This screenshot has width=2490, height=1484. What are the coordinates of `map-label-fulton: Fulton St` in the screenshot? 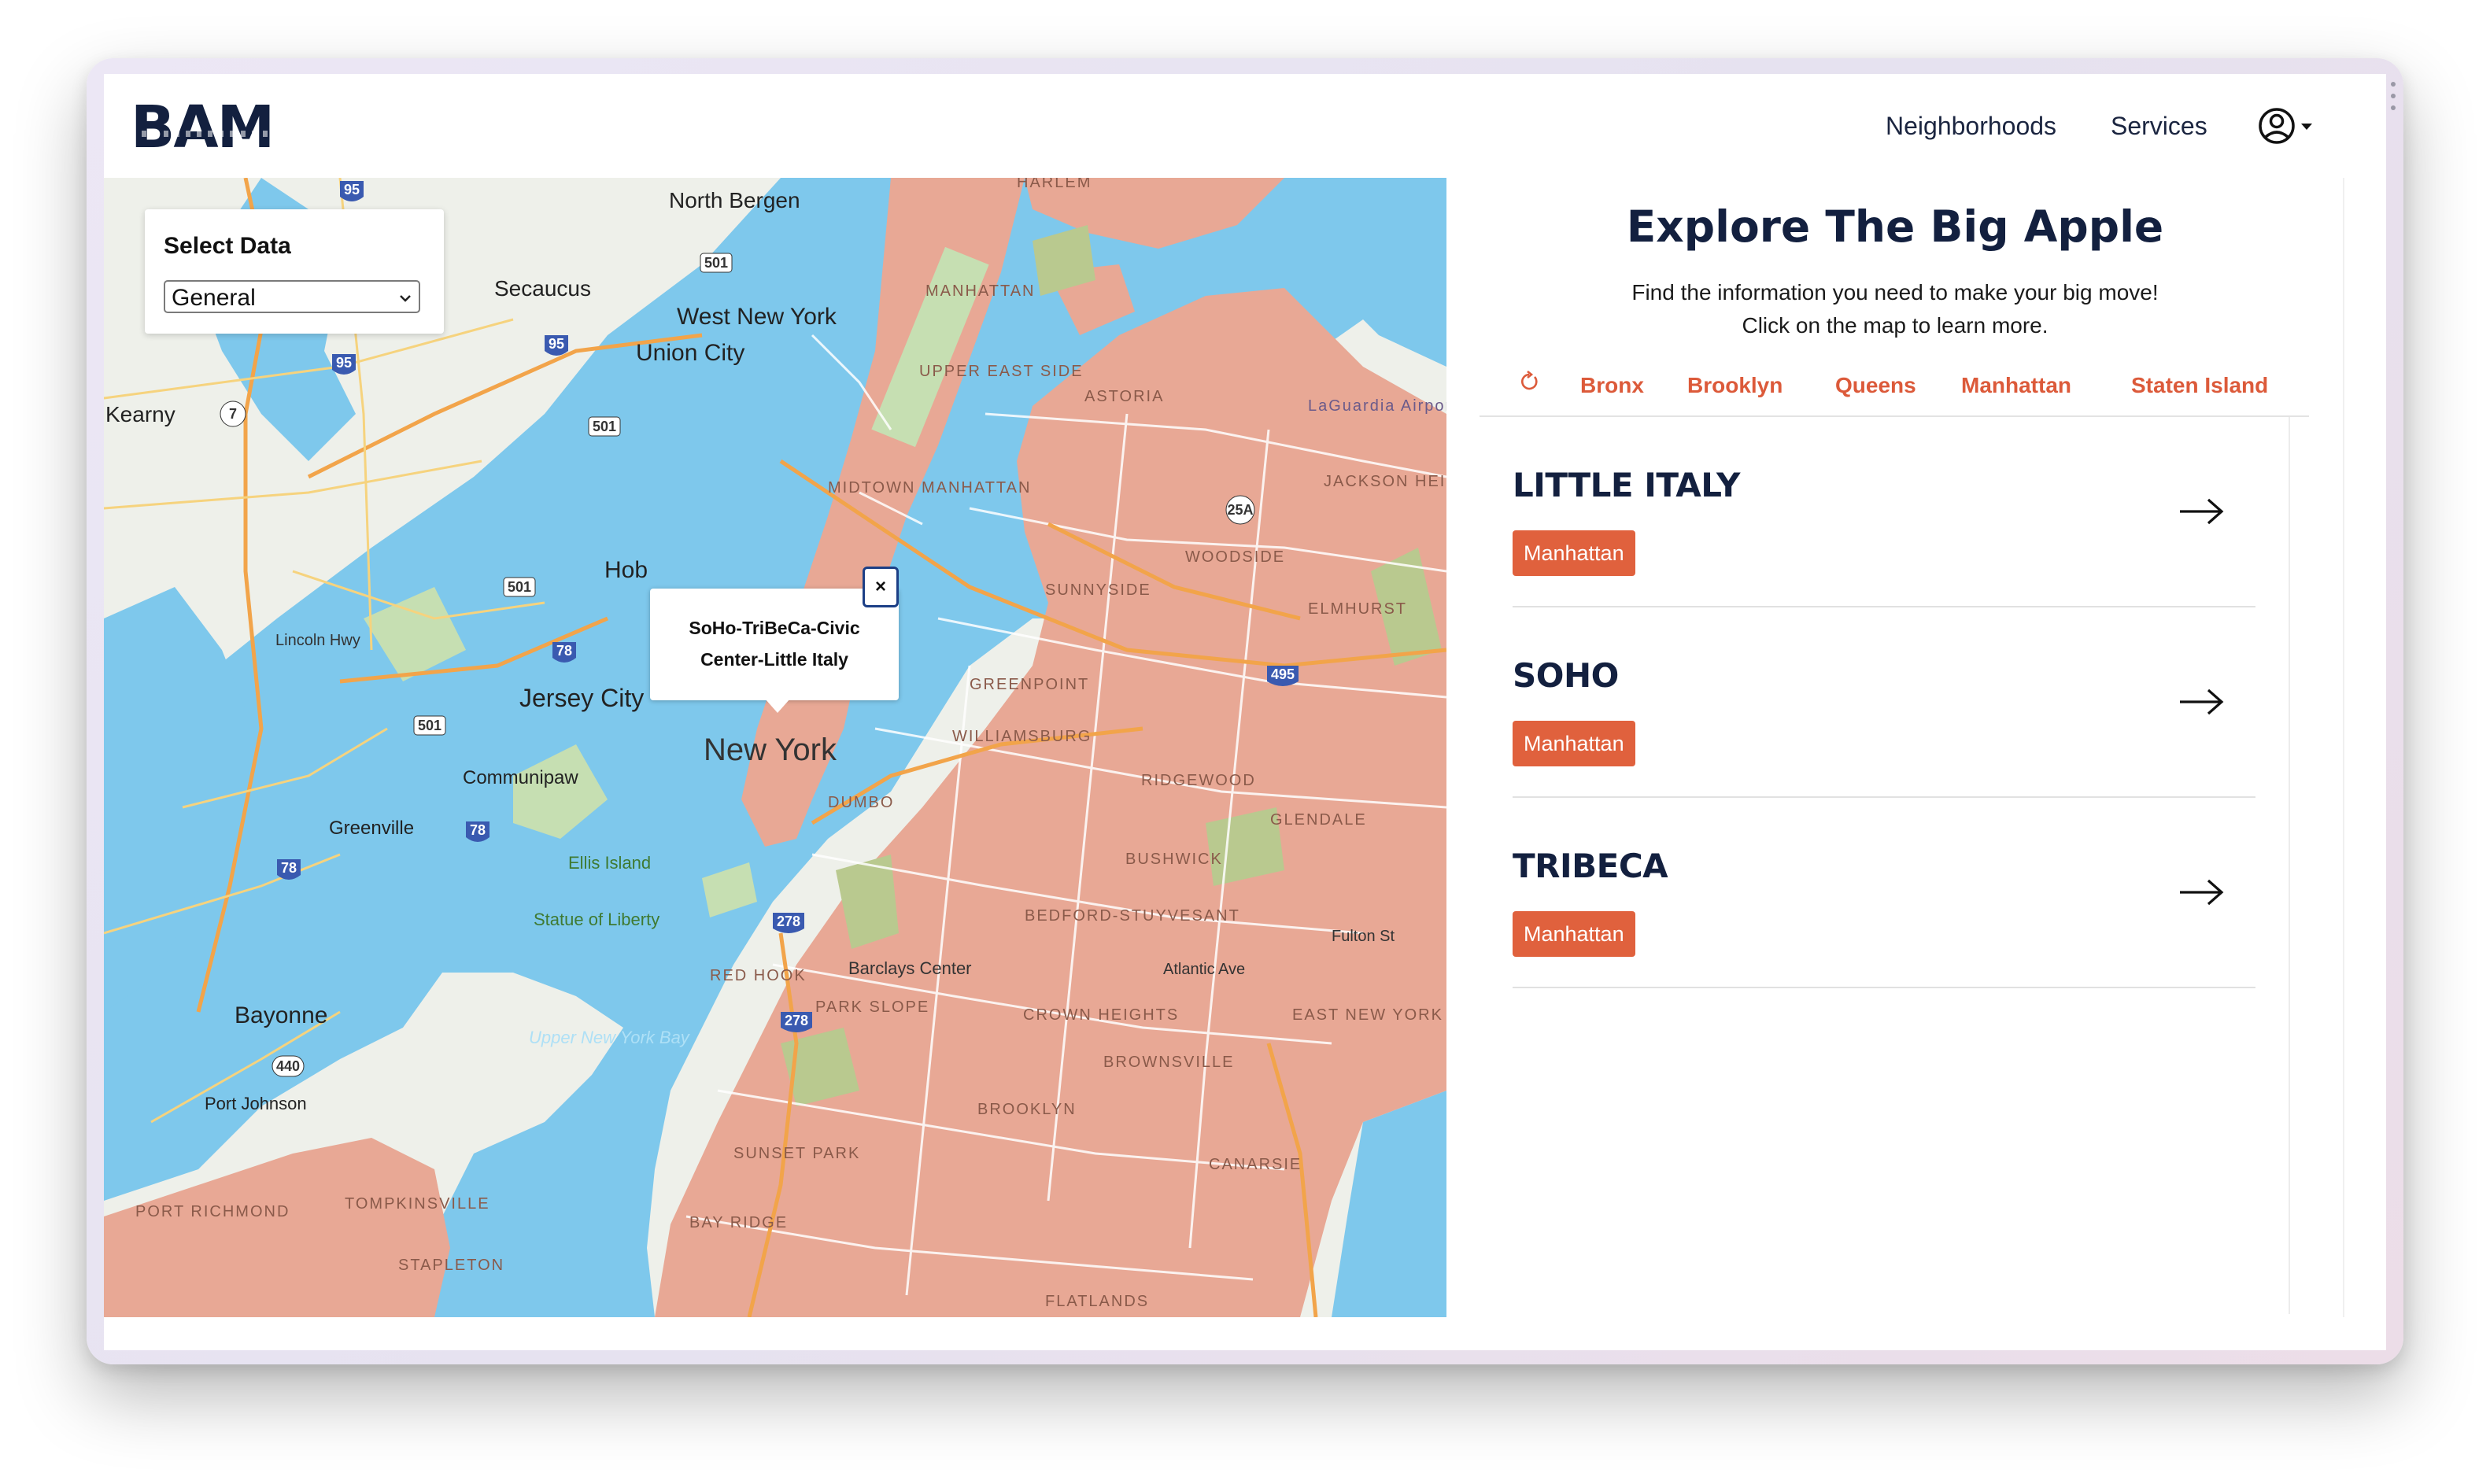 It's located at (1363, 936).